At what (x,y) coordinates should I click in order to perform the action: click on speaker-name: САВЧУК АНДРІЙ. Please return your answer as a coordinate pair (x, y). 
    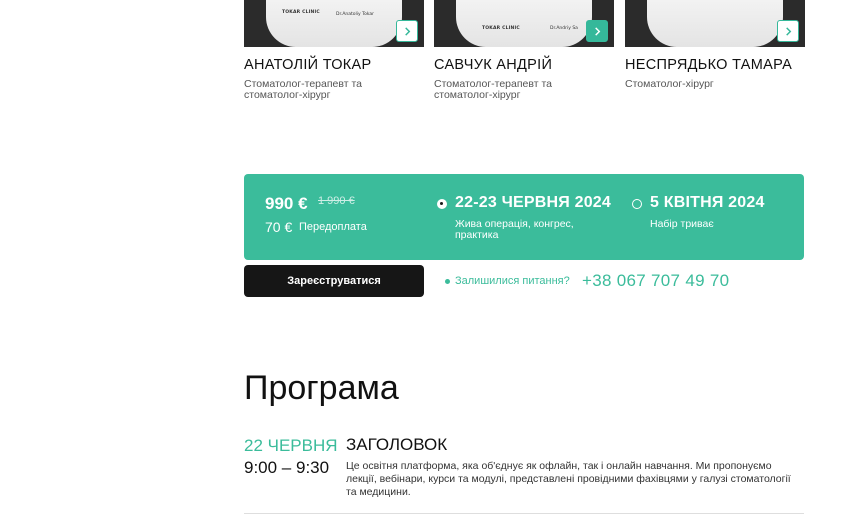
    Looking at the image, I should click on (493, 65).